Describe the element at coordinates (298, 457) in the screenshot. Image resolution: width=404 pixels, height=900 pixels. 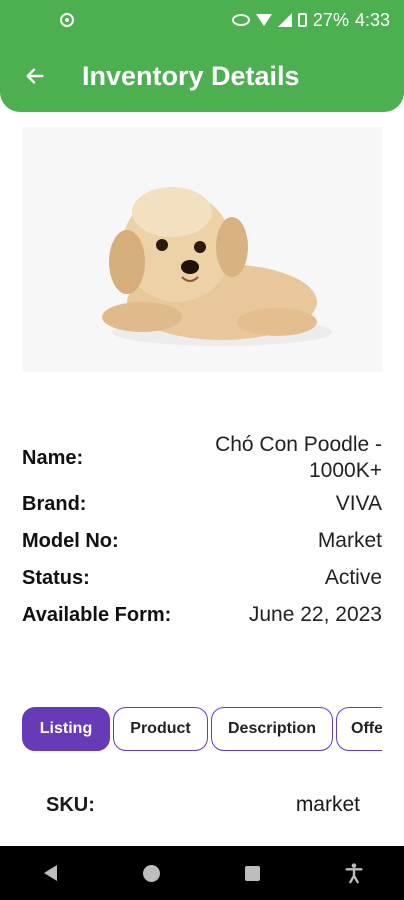
I see `name-value: Chó Con Poodle - 1000K+` at that location.